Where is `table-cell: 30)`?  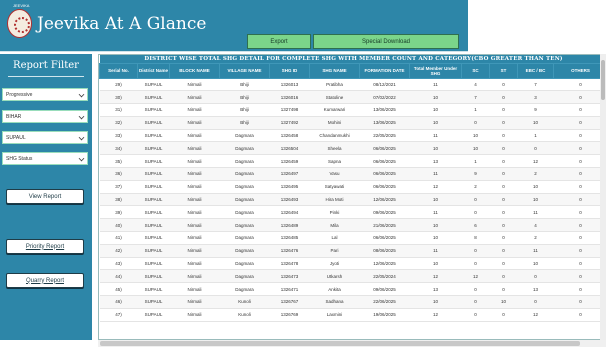 table-cell: 30) is located at coordinates (118, 97).